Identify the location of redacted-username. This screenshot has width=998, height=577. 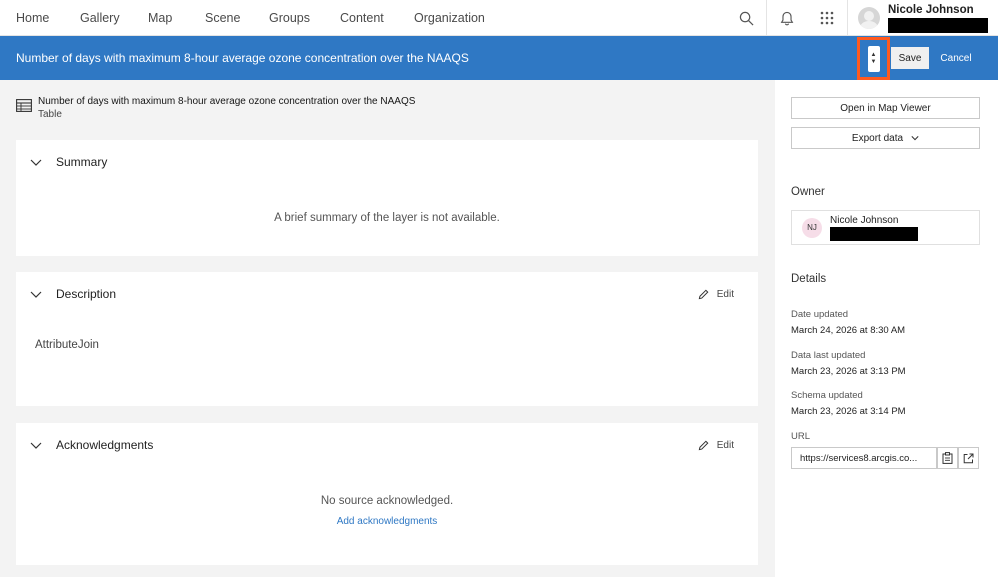
(938, 25).